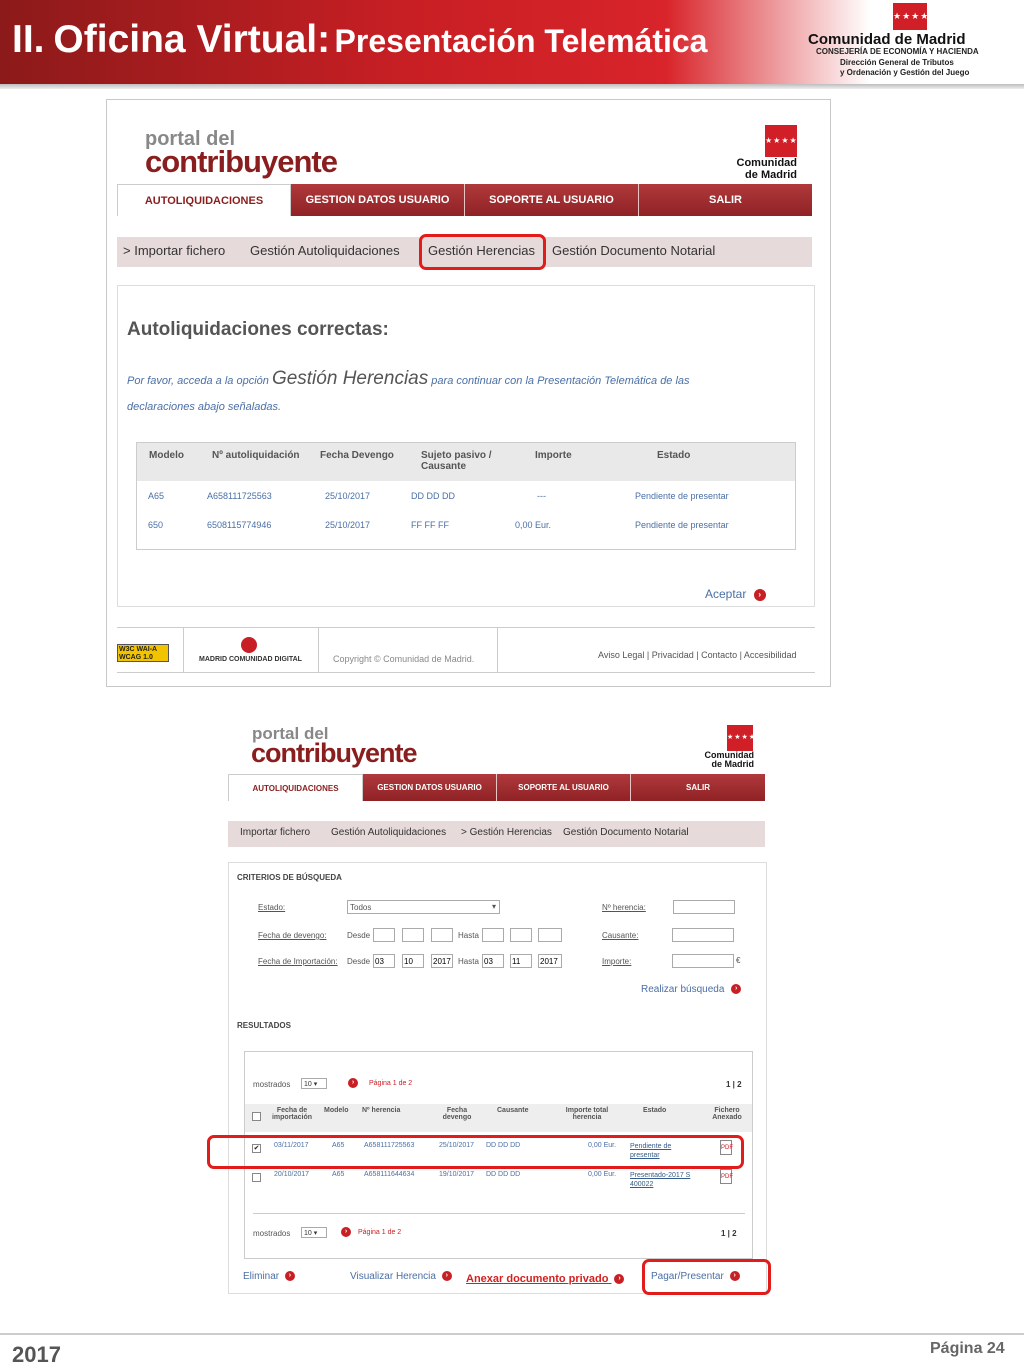 The image size is (1024, 1365). What do you see at coordinates (256, 455) in the screenshot?
I see `col-nautoliquidacion: Nº autoliquidación` at bounding box center [256, 455].